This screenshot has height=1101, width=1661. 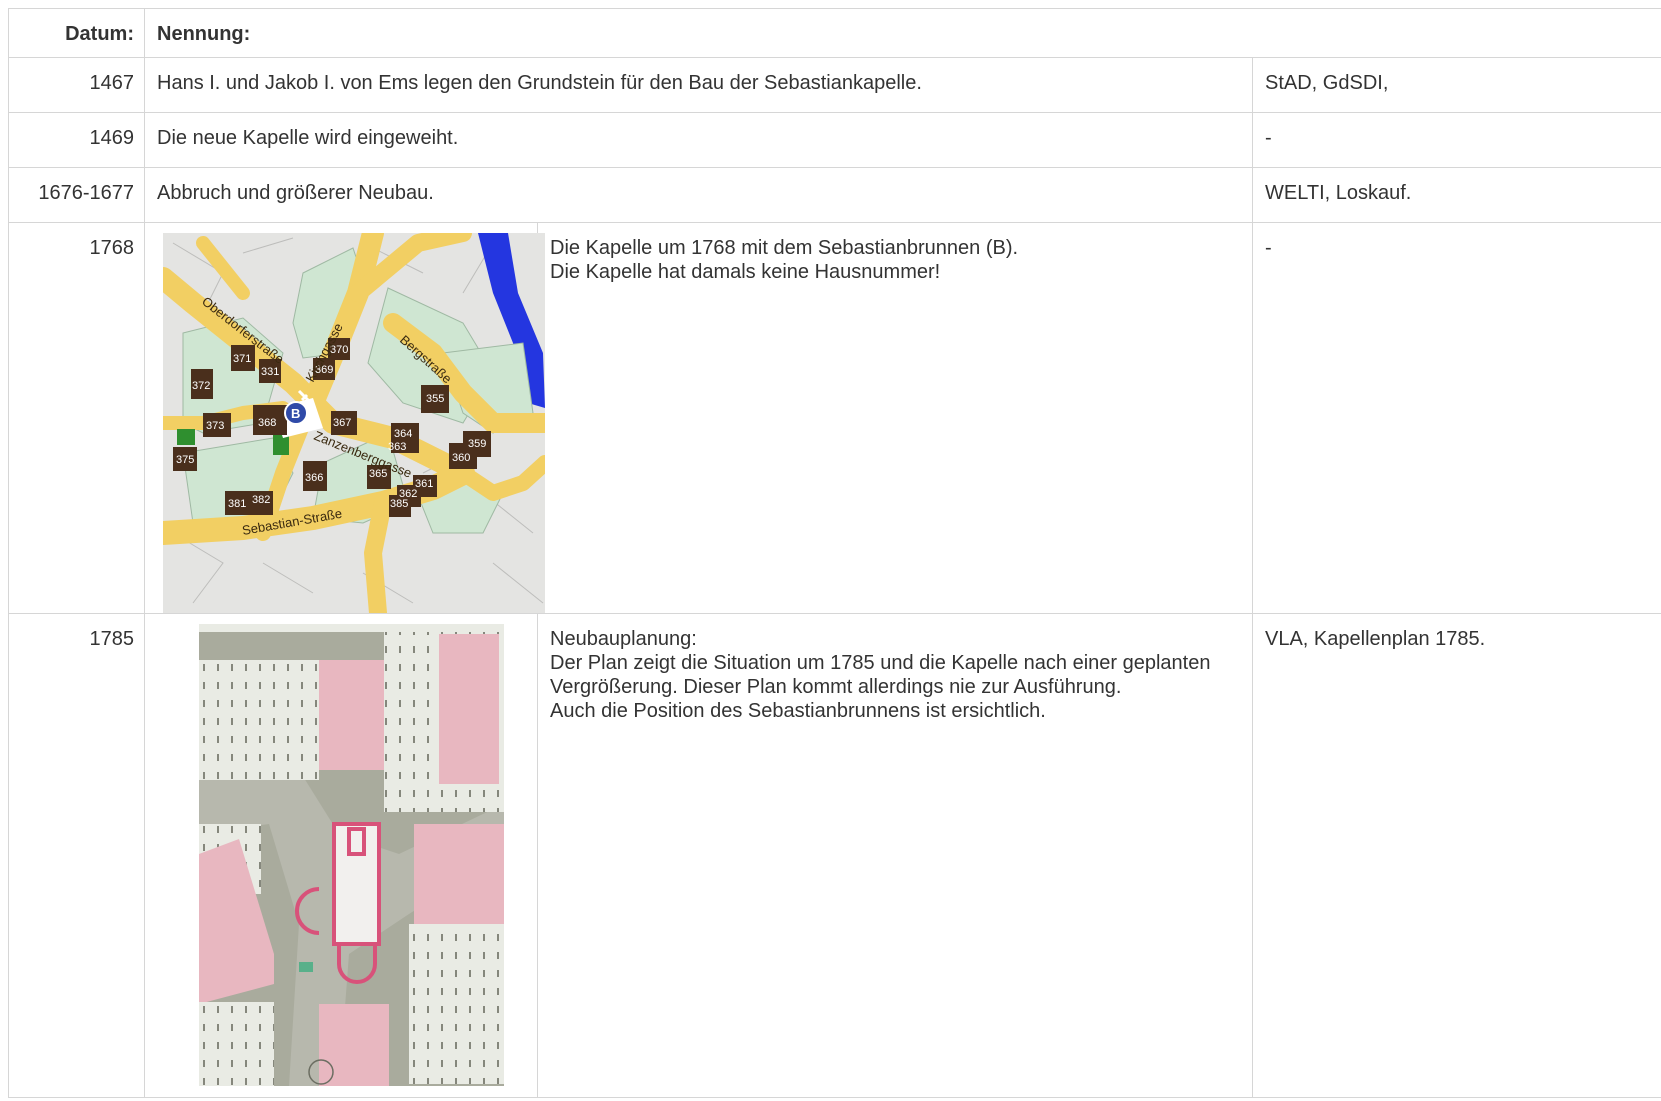 What do you see at coordinates (261, 500) in the screenshot?
I see `house-number: 382` at bounding box center [261, 500].